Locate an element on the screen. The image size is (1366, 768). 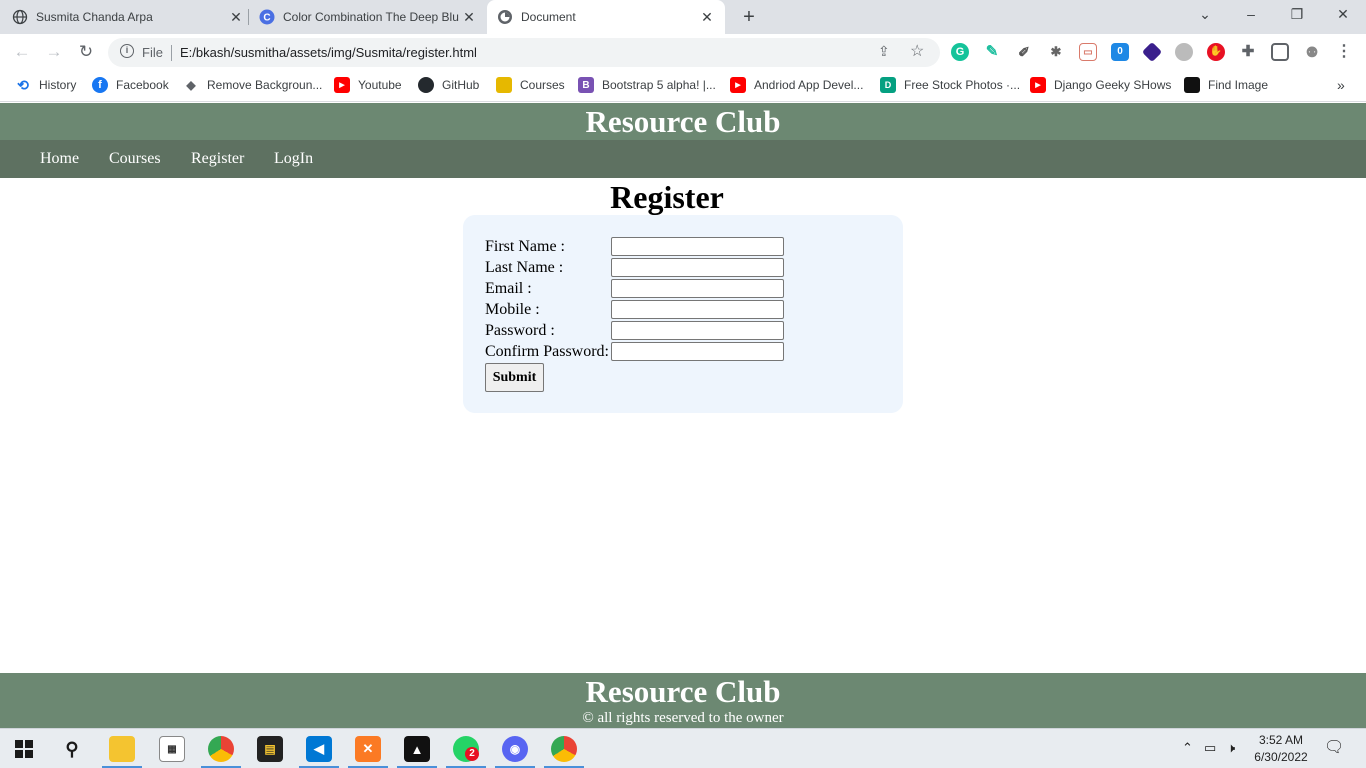
globe-icon is located at coordinates (20, 17).